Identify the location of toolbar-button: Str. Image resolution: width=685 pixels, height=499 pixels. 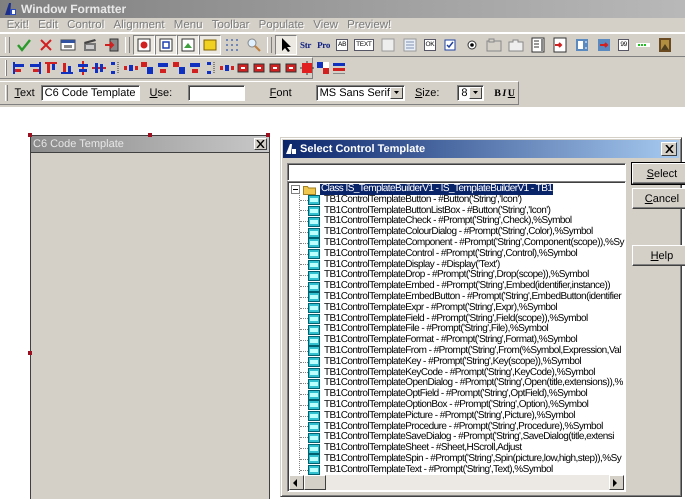
(305, 45).